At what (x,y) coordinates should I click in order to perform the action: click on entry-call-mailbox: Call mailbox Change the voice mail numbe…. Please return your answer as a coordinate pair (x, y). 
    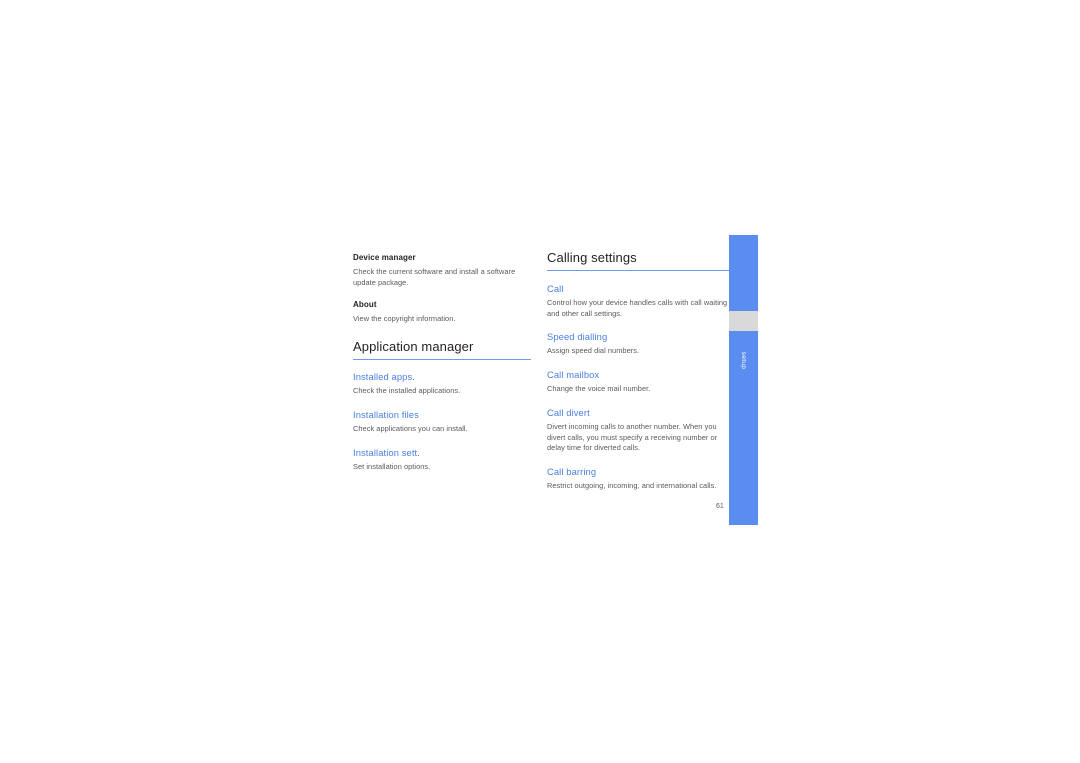
    Looking at the image, I should click on (638, 382).